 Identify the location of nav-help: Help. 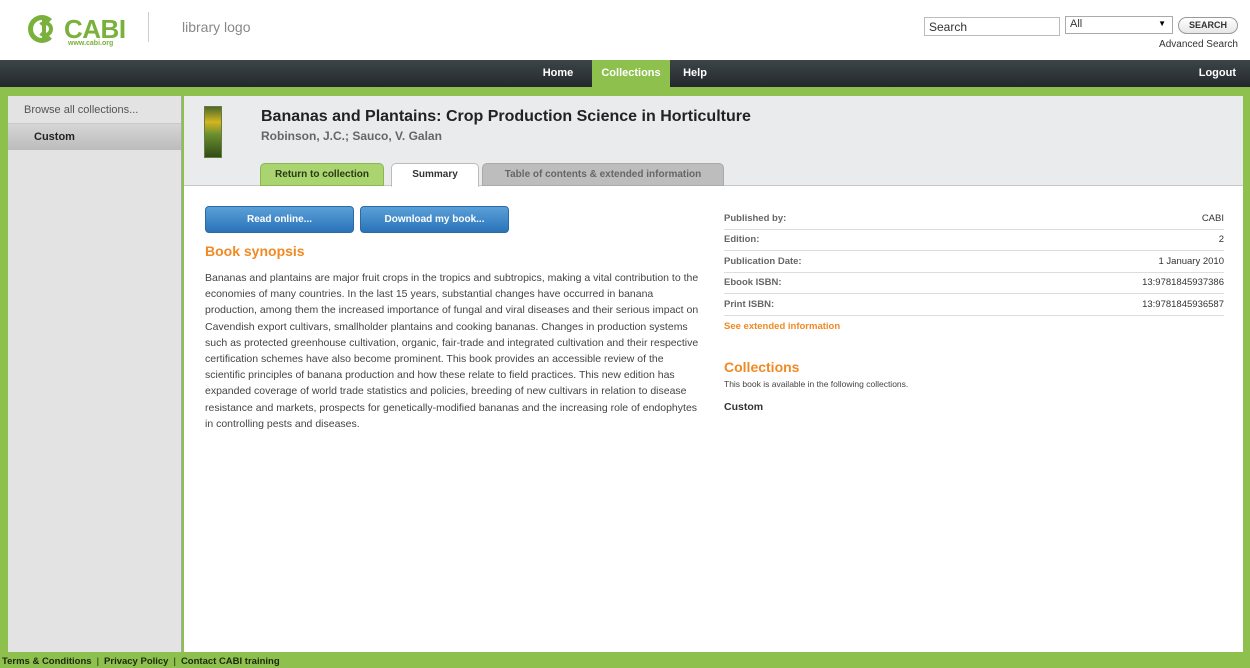
(695, 73).